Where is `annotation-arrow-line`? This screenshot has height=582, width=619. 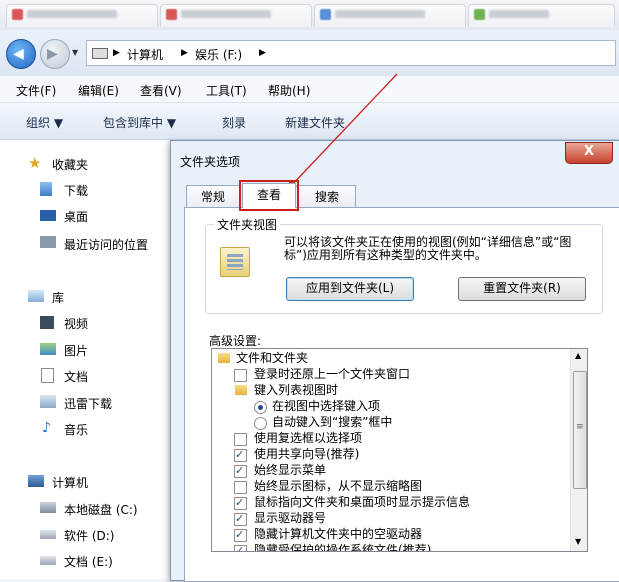
annotation-arrow-line is located at coordinates (343, 130).